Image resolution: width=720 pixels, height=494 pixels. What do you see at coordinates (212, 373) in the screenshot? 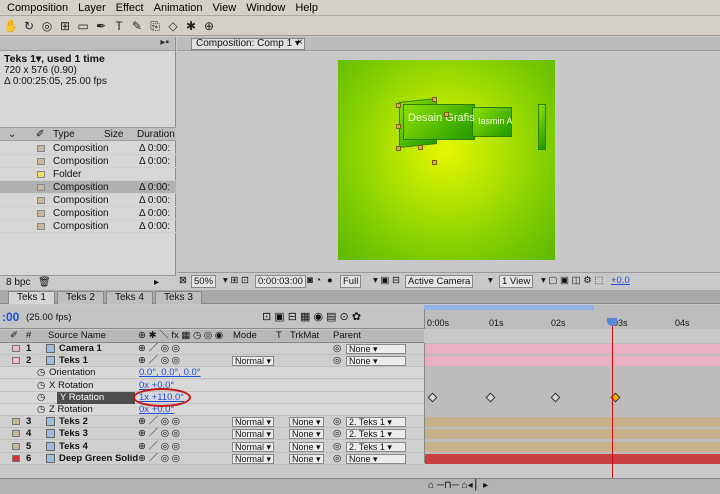
I see `property-row: ◷ Orientation 0.0°, 0.0°, 0.0°` at bounding box center [212, 373].